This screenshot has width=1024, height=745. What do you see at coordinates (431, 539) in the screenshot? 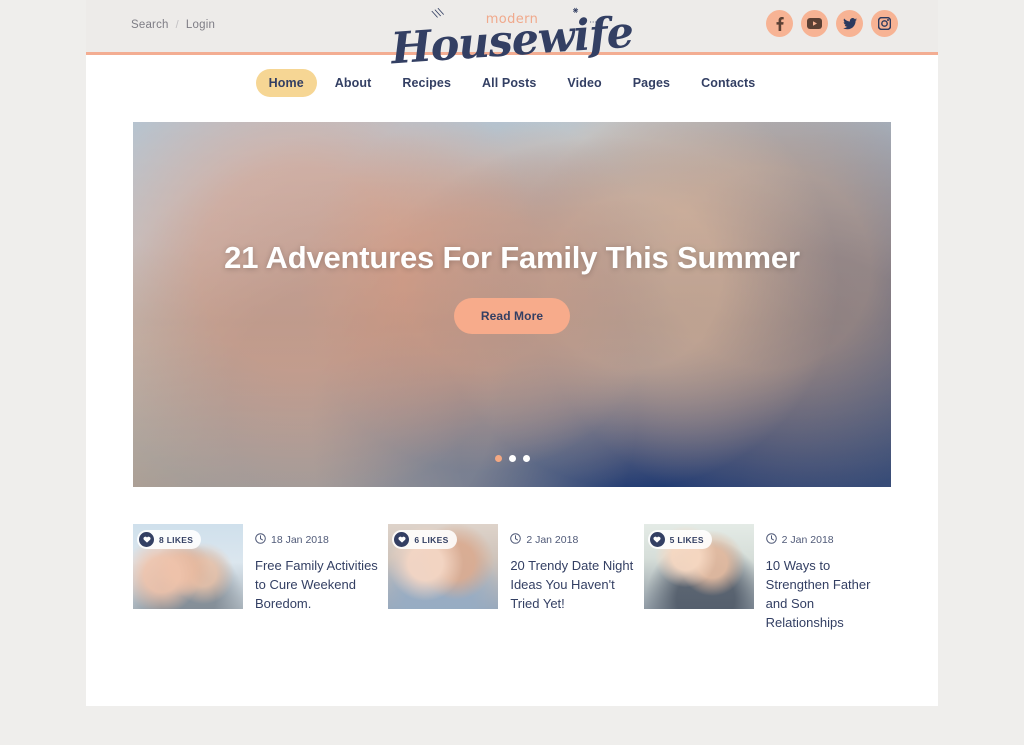
I see `likes-count: 6 LIKES` at bounding box center [431, 539].